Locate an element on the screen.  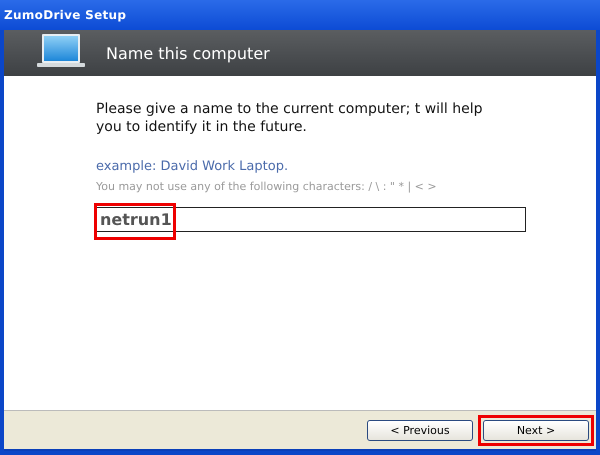
wizard-button: Next > is located at coordinates (536, 430).